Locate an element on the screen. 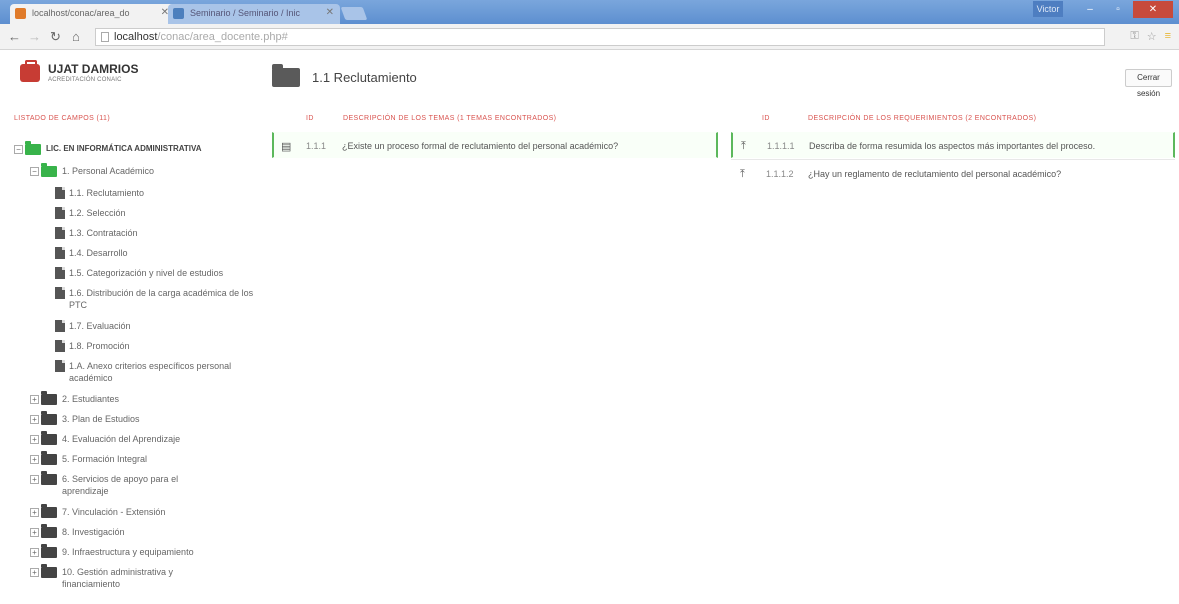 The width and height of the screenshot is (1179, 604). tree-item-promocion: 1.8. Promoción is located at coordinates (155, 346).